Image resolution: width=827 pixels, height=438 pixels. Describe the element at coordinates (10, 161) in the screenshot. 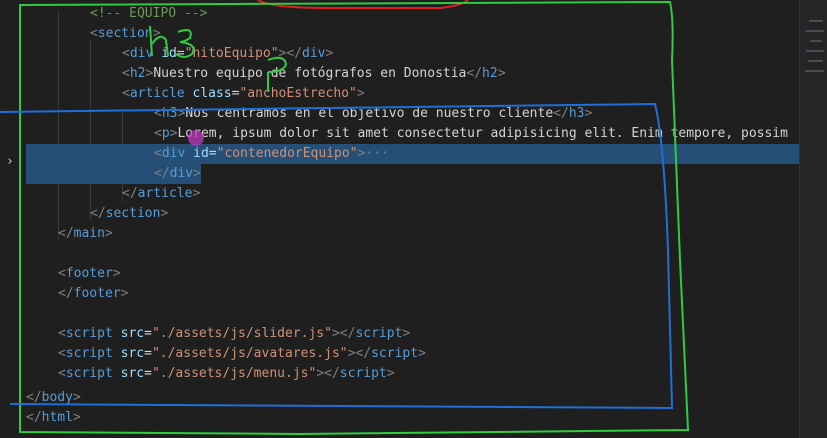

I see `chevron-right-icon: ›` at that location.